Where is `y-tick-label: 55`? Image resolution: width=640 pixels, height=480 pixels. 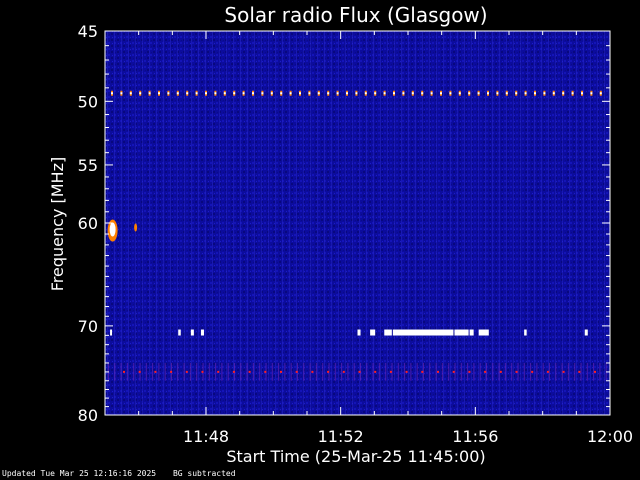 y-tick-label: 55 is located at coordinates (88, 165).